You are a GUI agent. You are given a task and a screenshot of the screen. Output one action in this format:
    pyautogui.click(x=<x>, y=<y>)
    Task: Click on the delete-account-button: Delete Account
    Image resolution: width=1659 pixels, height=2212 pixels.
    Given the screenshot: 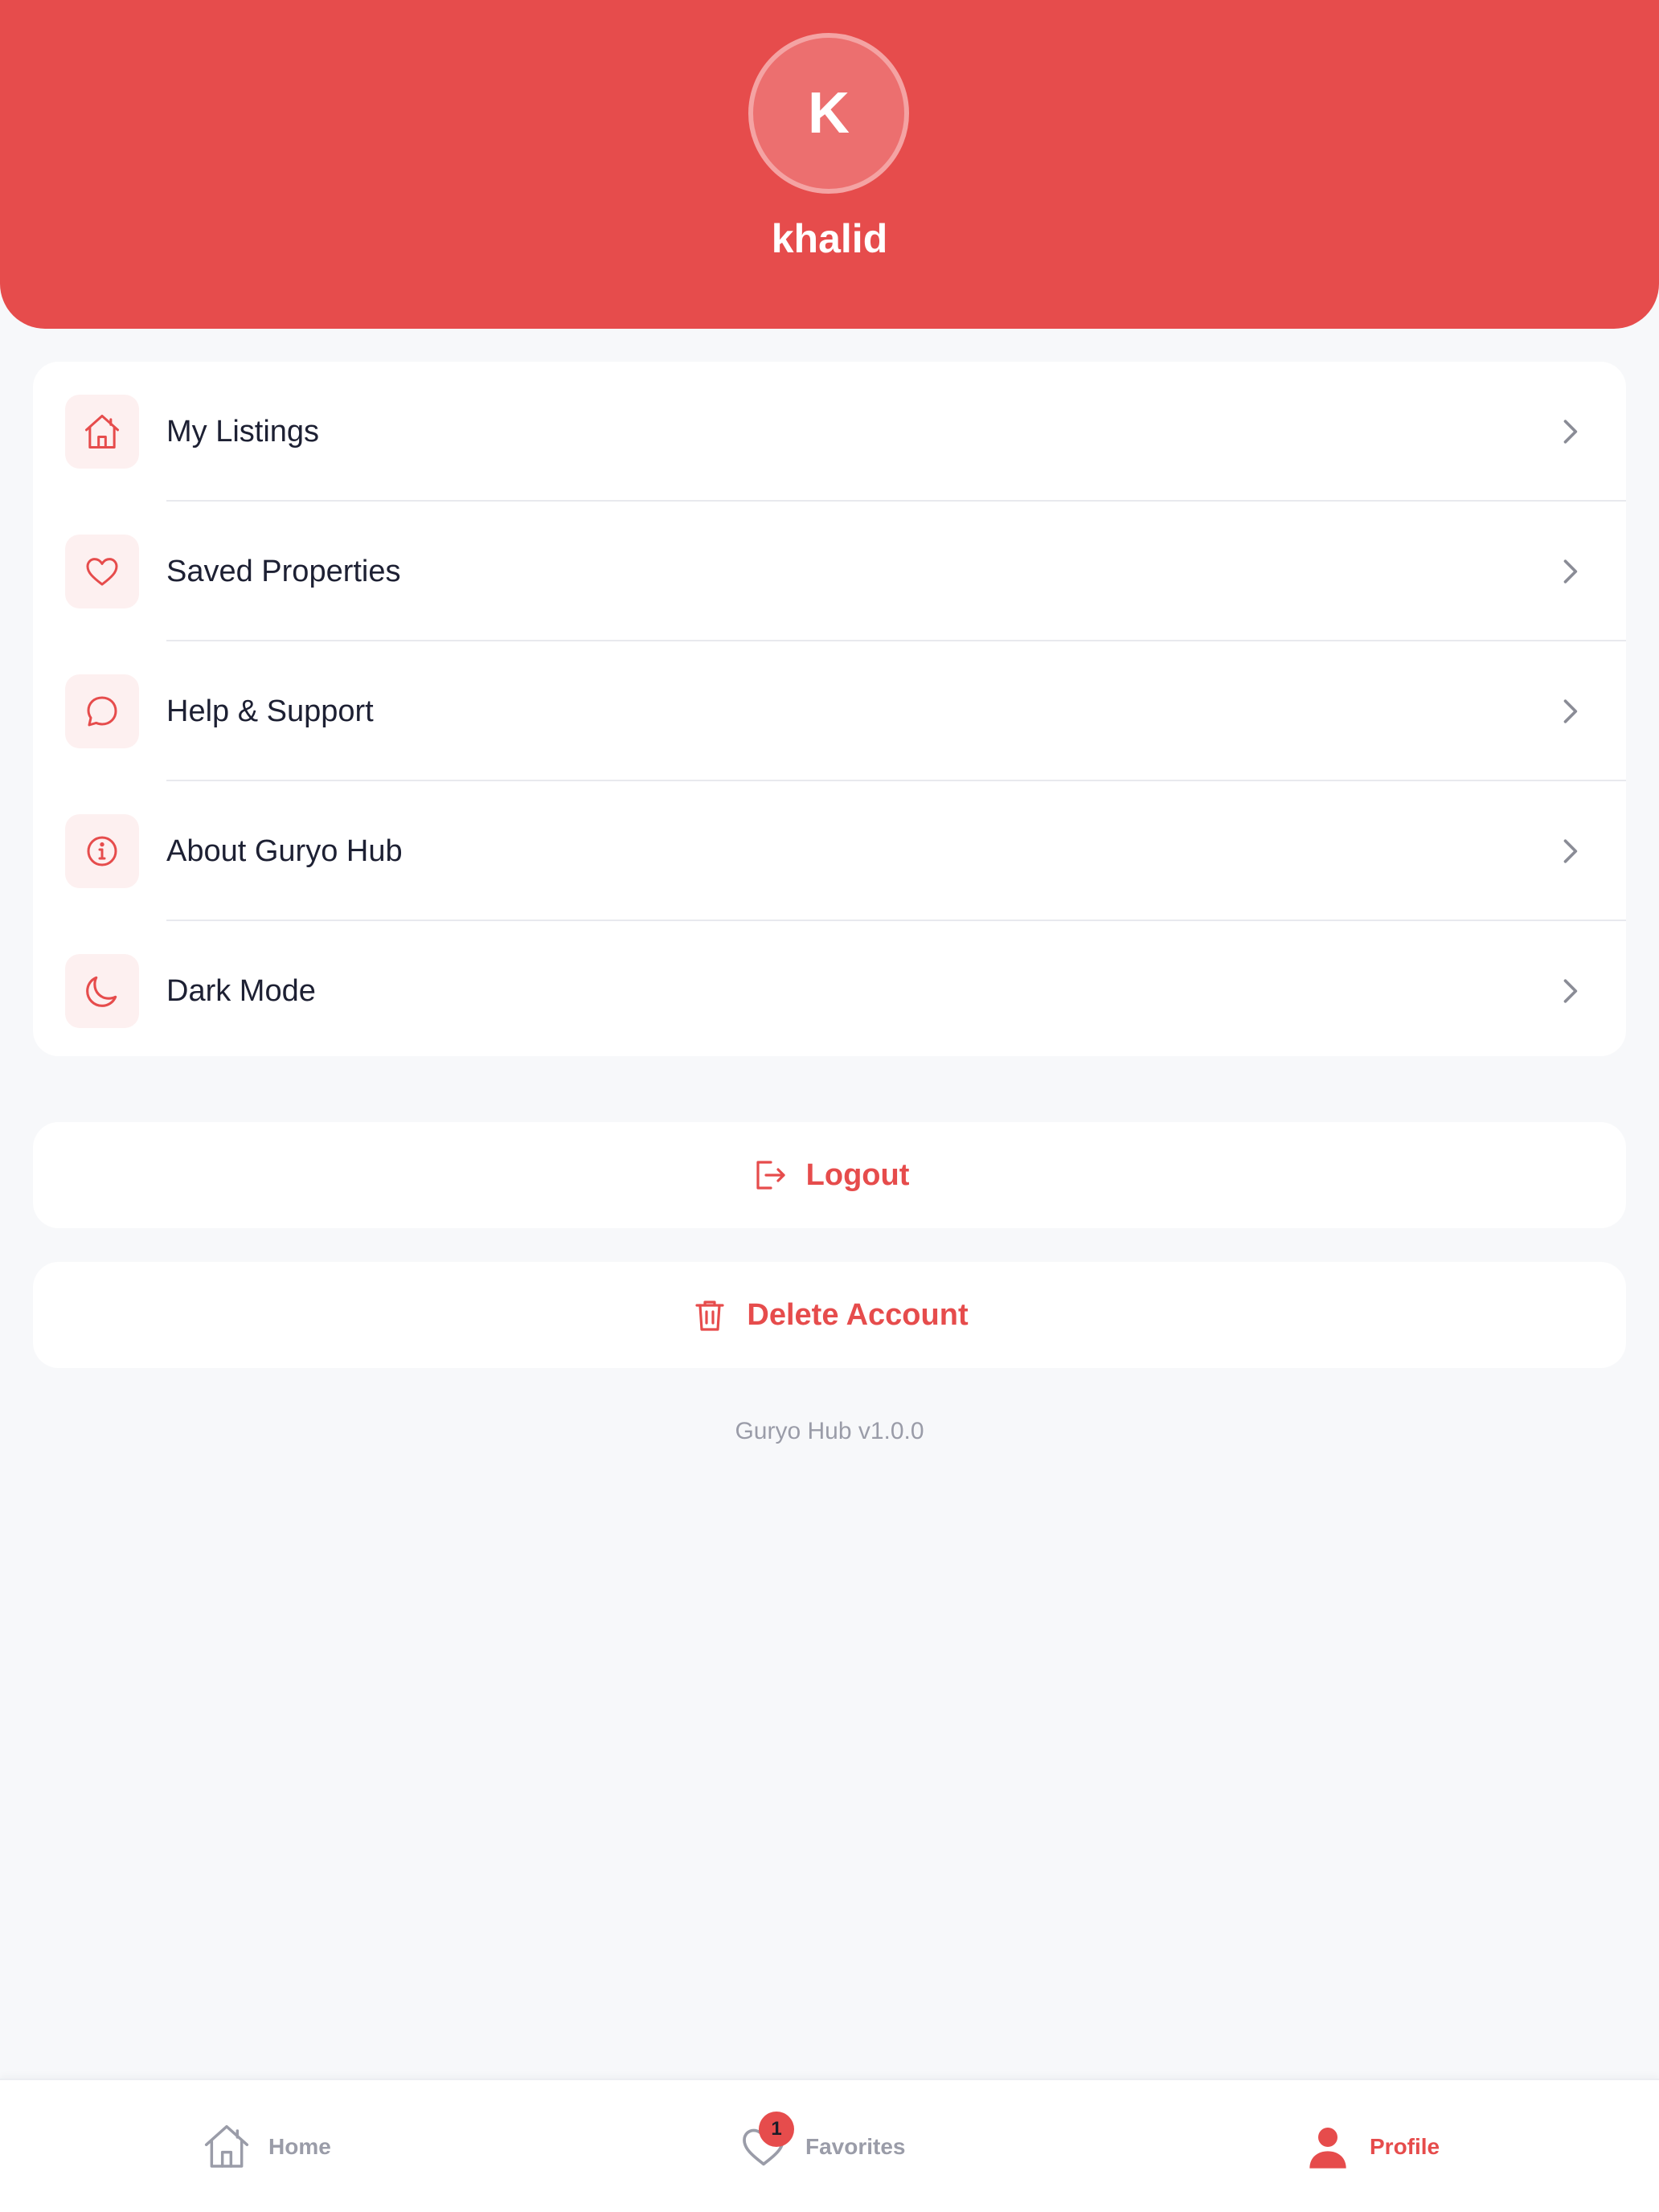 What is the action you would take?
    pyautogui.click(x=829, y=1315)
    